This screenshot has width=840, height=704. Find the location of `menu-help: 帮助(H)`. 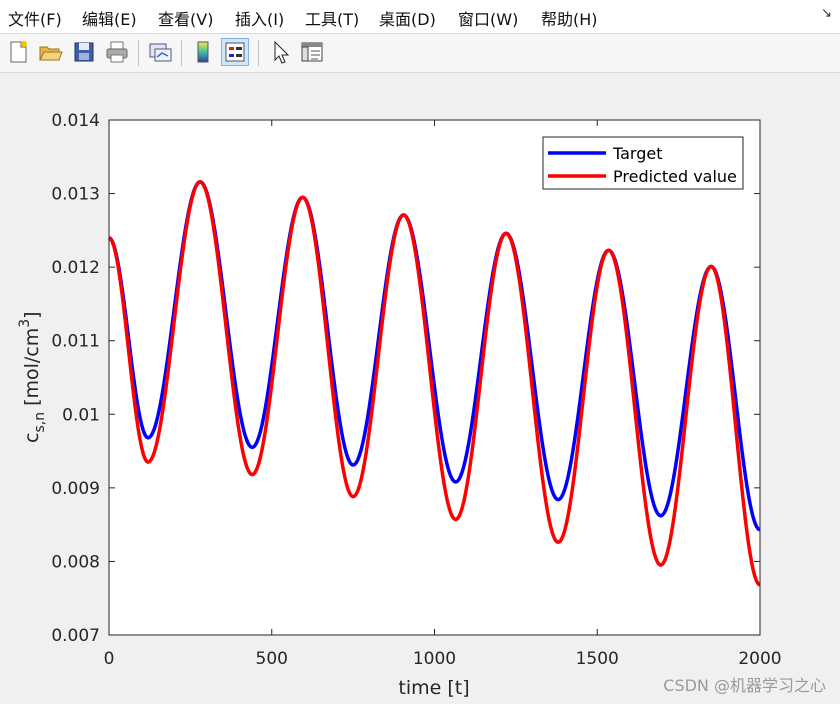

menu-help: 帮助(H) is located at coordinates (569, 18).